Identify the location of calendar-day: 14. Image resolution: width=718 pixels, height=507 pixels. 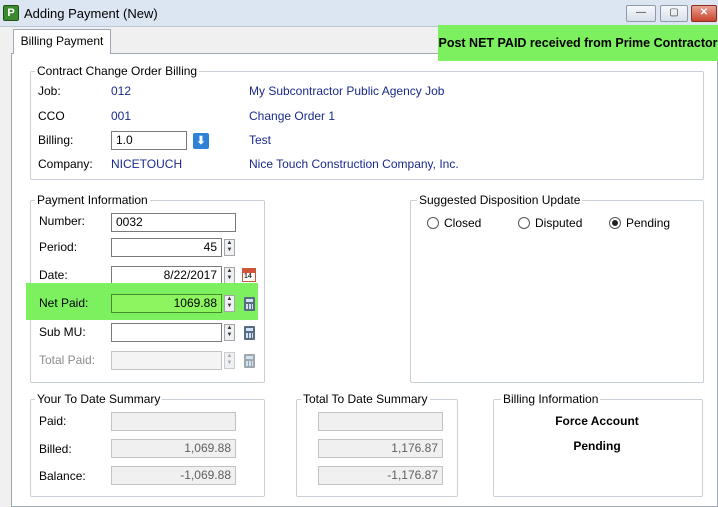
(248, 276).